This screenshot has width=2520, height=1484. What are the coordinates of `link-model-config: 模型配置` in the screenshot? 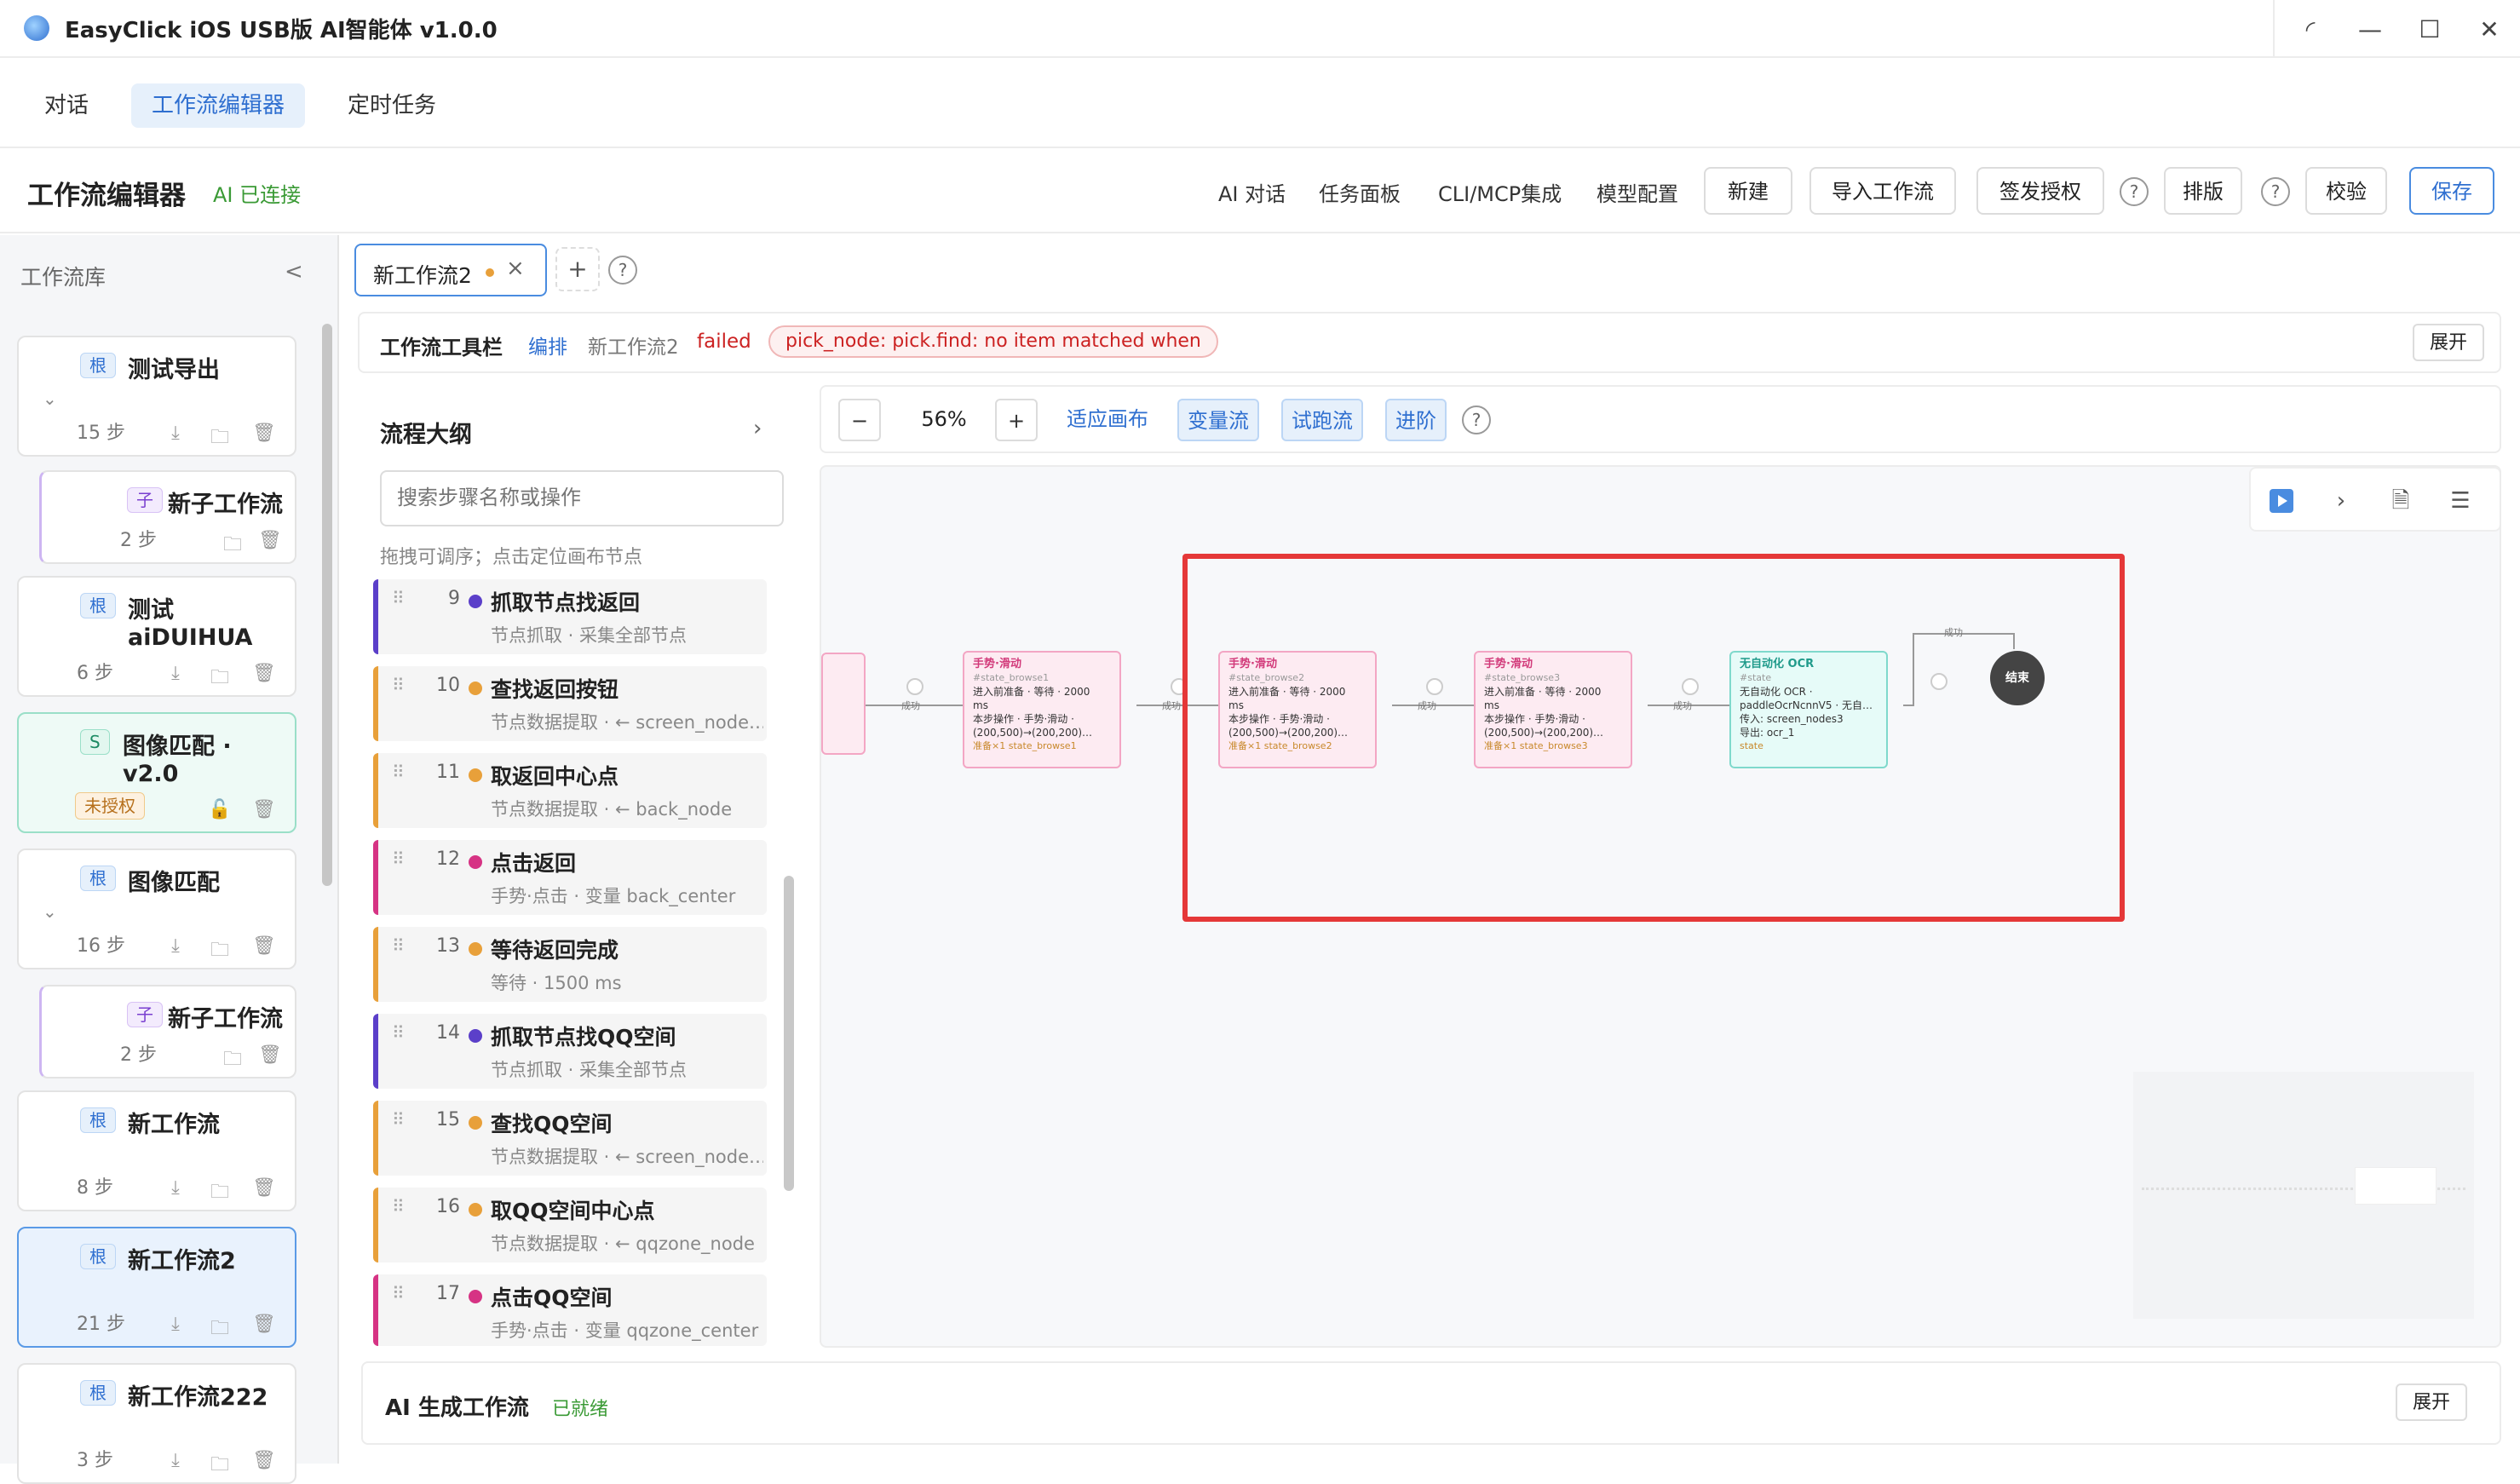 It's located at (1638, 192).